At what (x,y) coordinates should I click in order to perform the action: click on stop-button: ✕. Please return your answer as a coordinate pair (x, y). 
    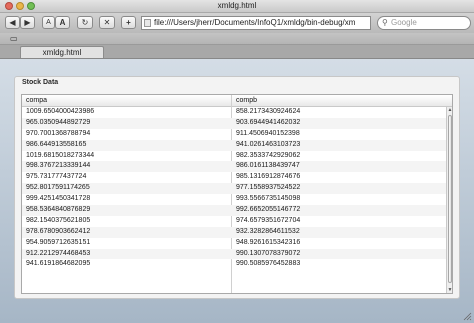
    Looking at the image, I should click on (107, 22).